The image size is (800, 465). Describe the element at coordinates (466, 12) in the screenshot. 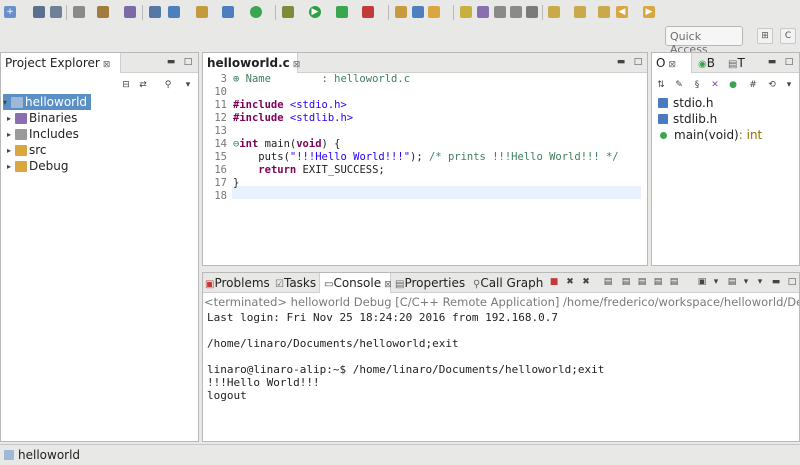

I see `annotation-icon` at that location.